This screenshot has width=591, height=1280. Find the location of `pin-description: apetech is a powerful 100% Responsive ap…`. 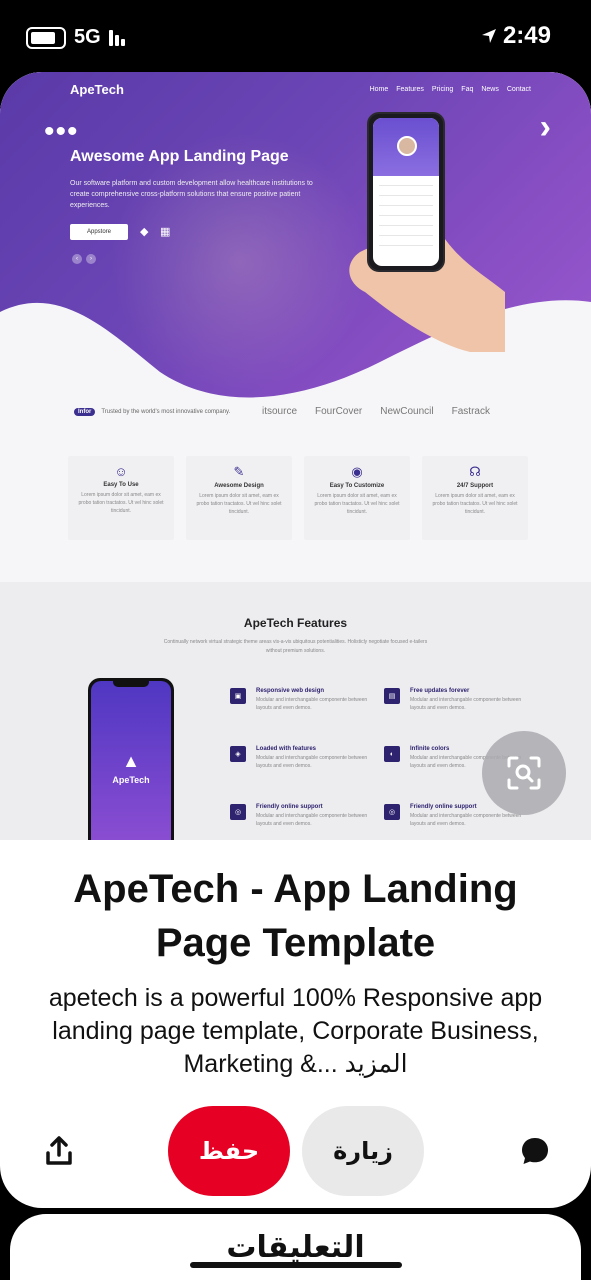

pin-description: apetech is a powerful 100% Responsive ap… is located at coordinates (295, 1031).